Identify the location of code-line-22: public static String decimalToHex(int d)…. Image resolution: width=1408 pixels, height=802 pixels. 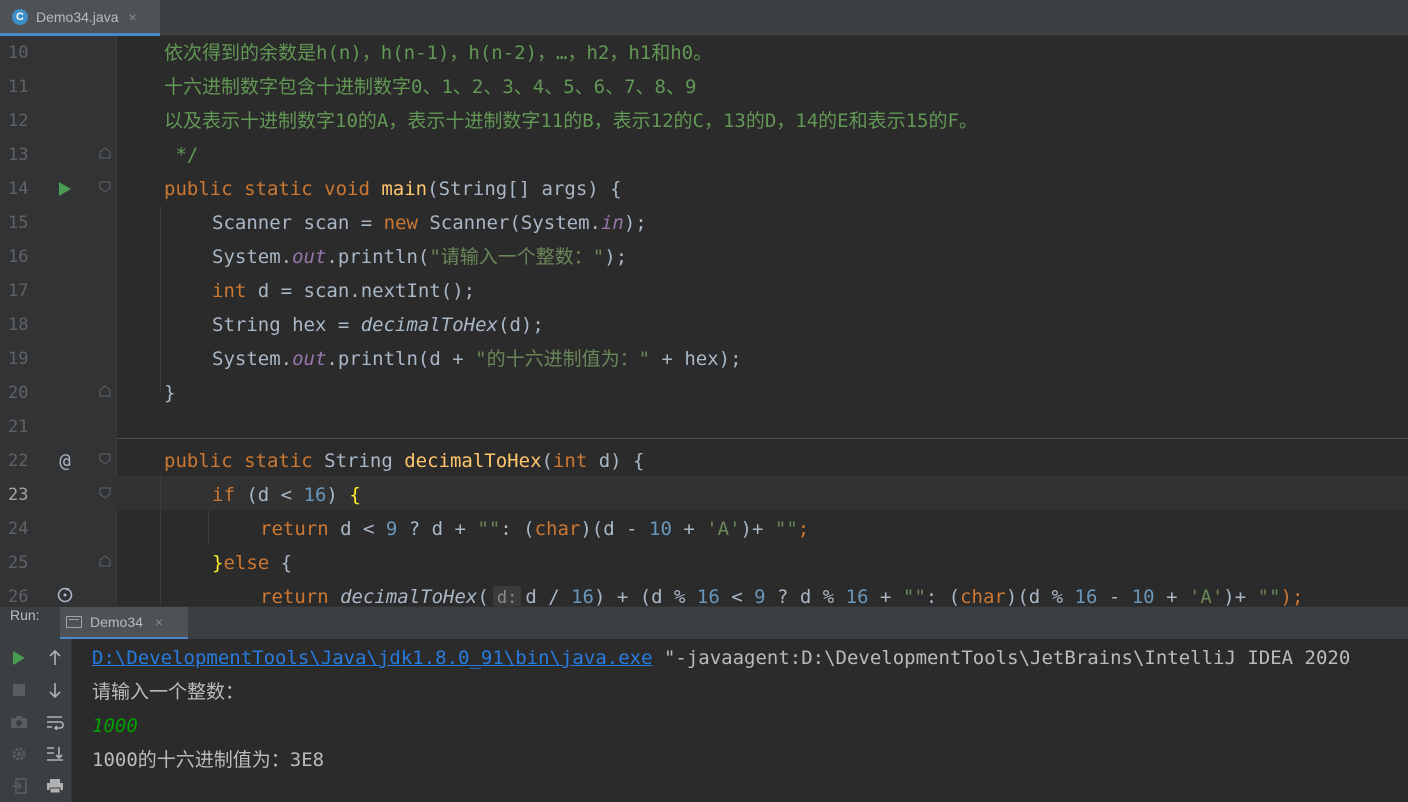
(404, 461).